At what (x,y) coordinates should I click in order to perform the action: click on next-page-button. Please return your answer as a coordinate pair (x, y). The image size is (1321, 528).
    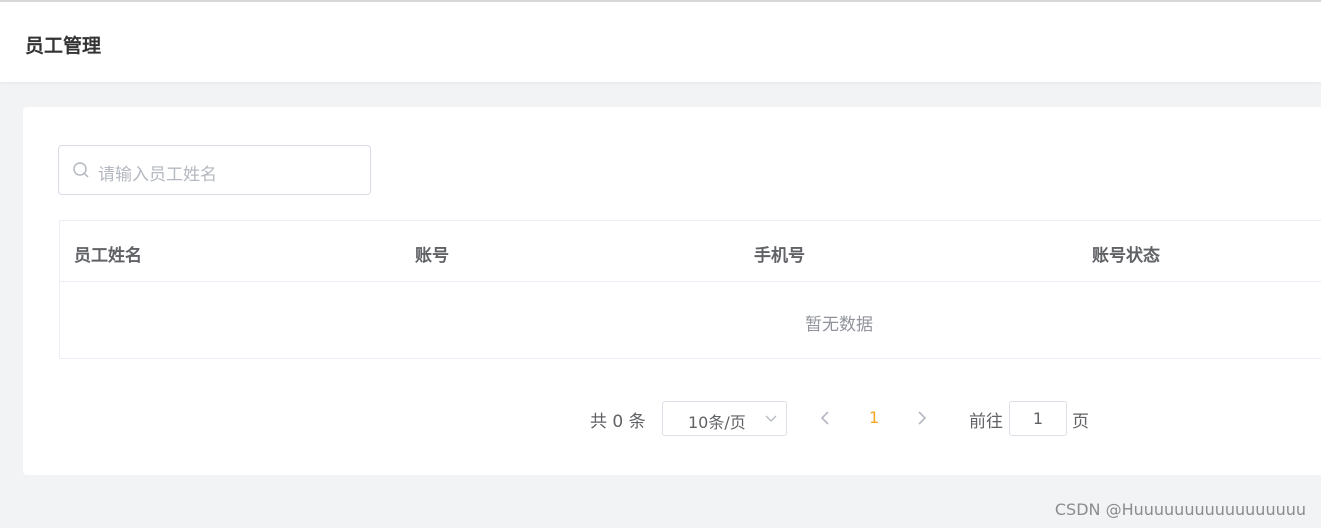
    Looking at the image, I should click on (922, 418).